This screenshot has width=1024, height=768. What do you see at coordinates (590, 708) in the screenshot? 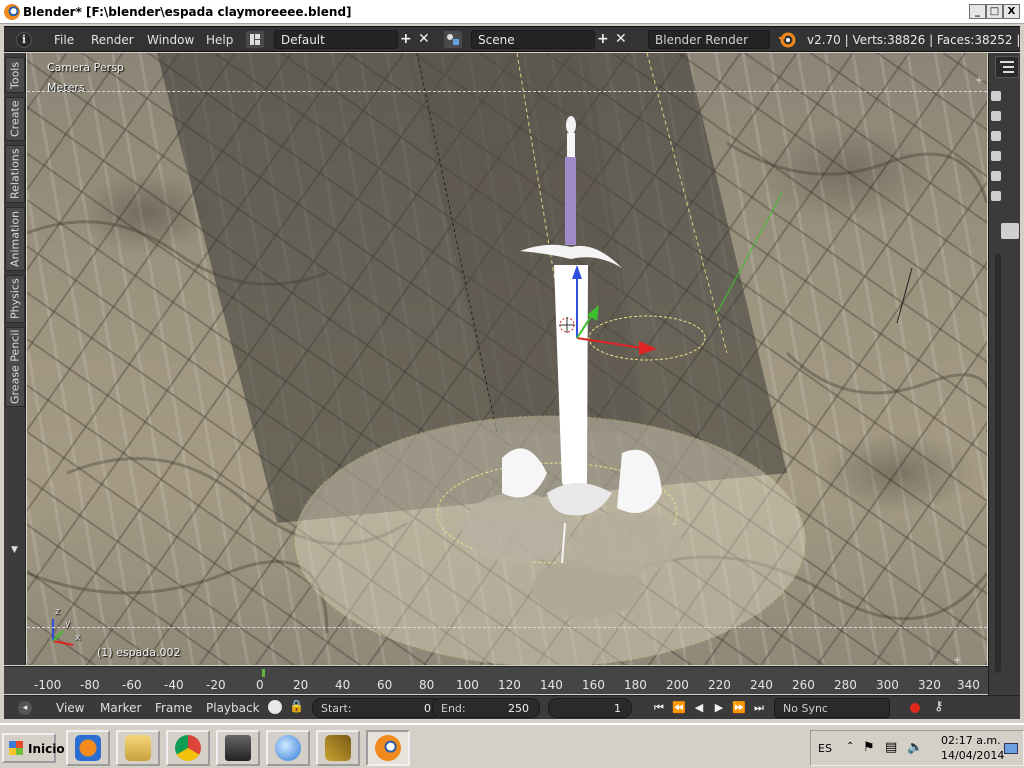
I see `current-frame-field: 1` at bounding box center [590, 708].